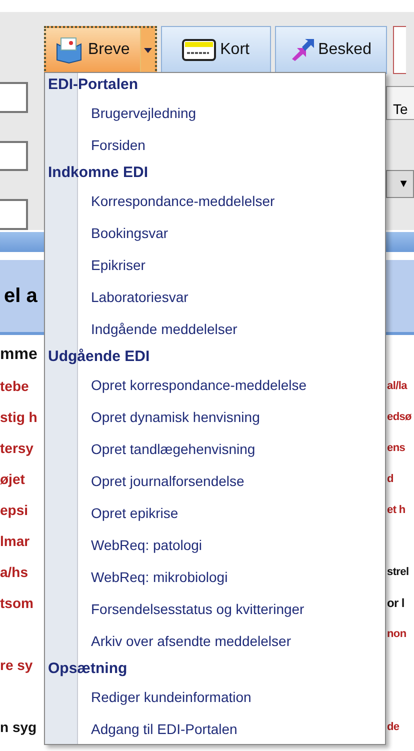 This screenshot has height=751, width=414. What do you see at coordinates (398, 572) in the screenshot?
I see `text: strel` at bounding box center [398, 572].